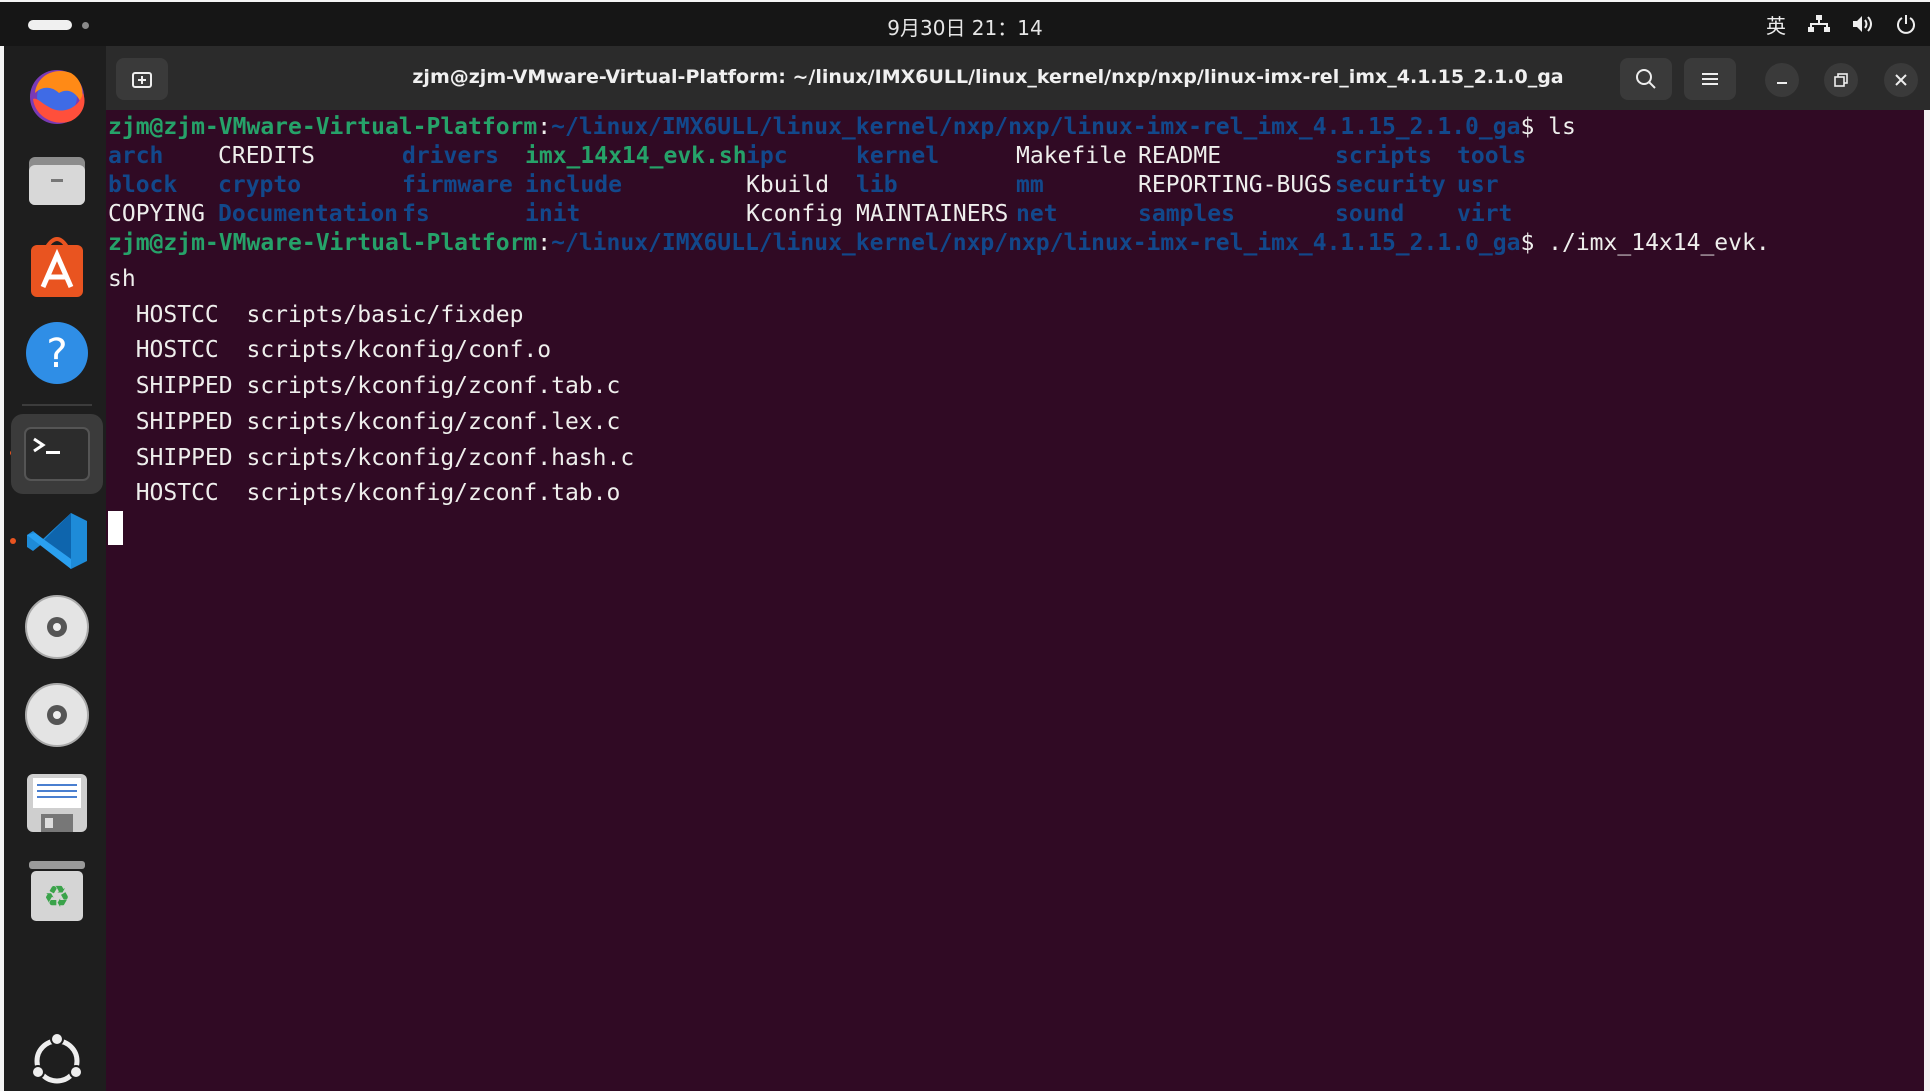 The image size is (1930, 1091). I want to click on trash-icon: ♻, so click(57, 891).